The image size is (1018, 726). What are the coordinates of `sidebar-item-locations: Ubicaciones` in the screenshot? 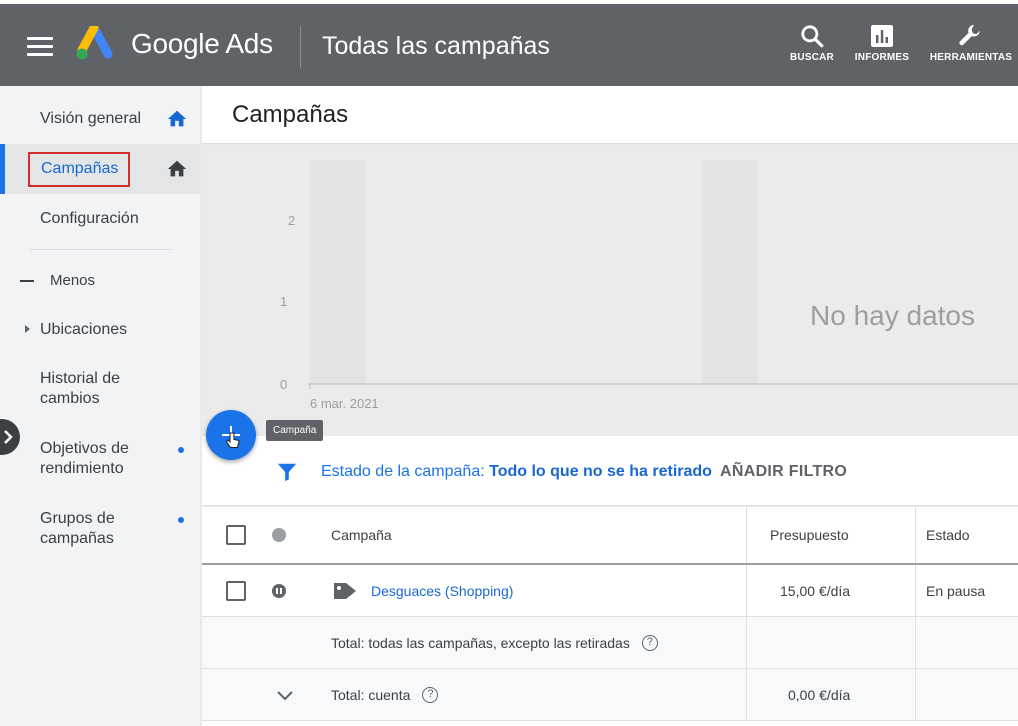 It's located at (100, 329).